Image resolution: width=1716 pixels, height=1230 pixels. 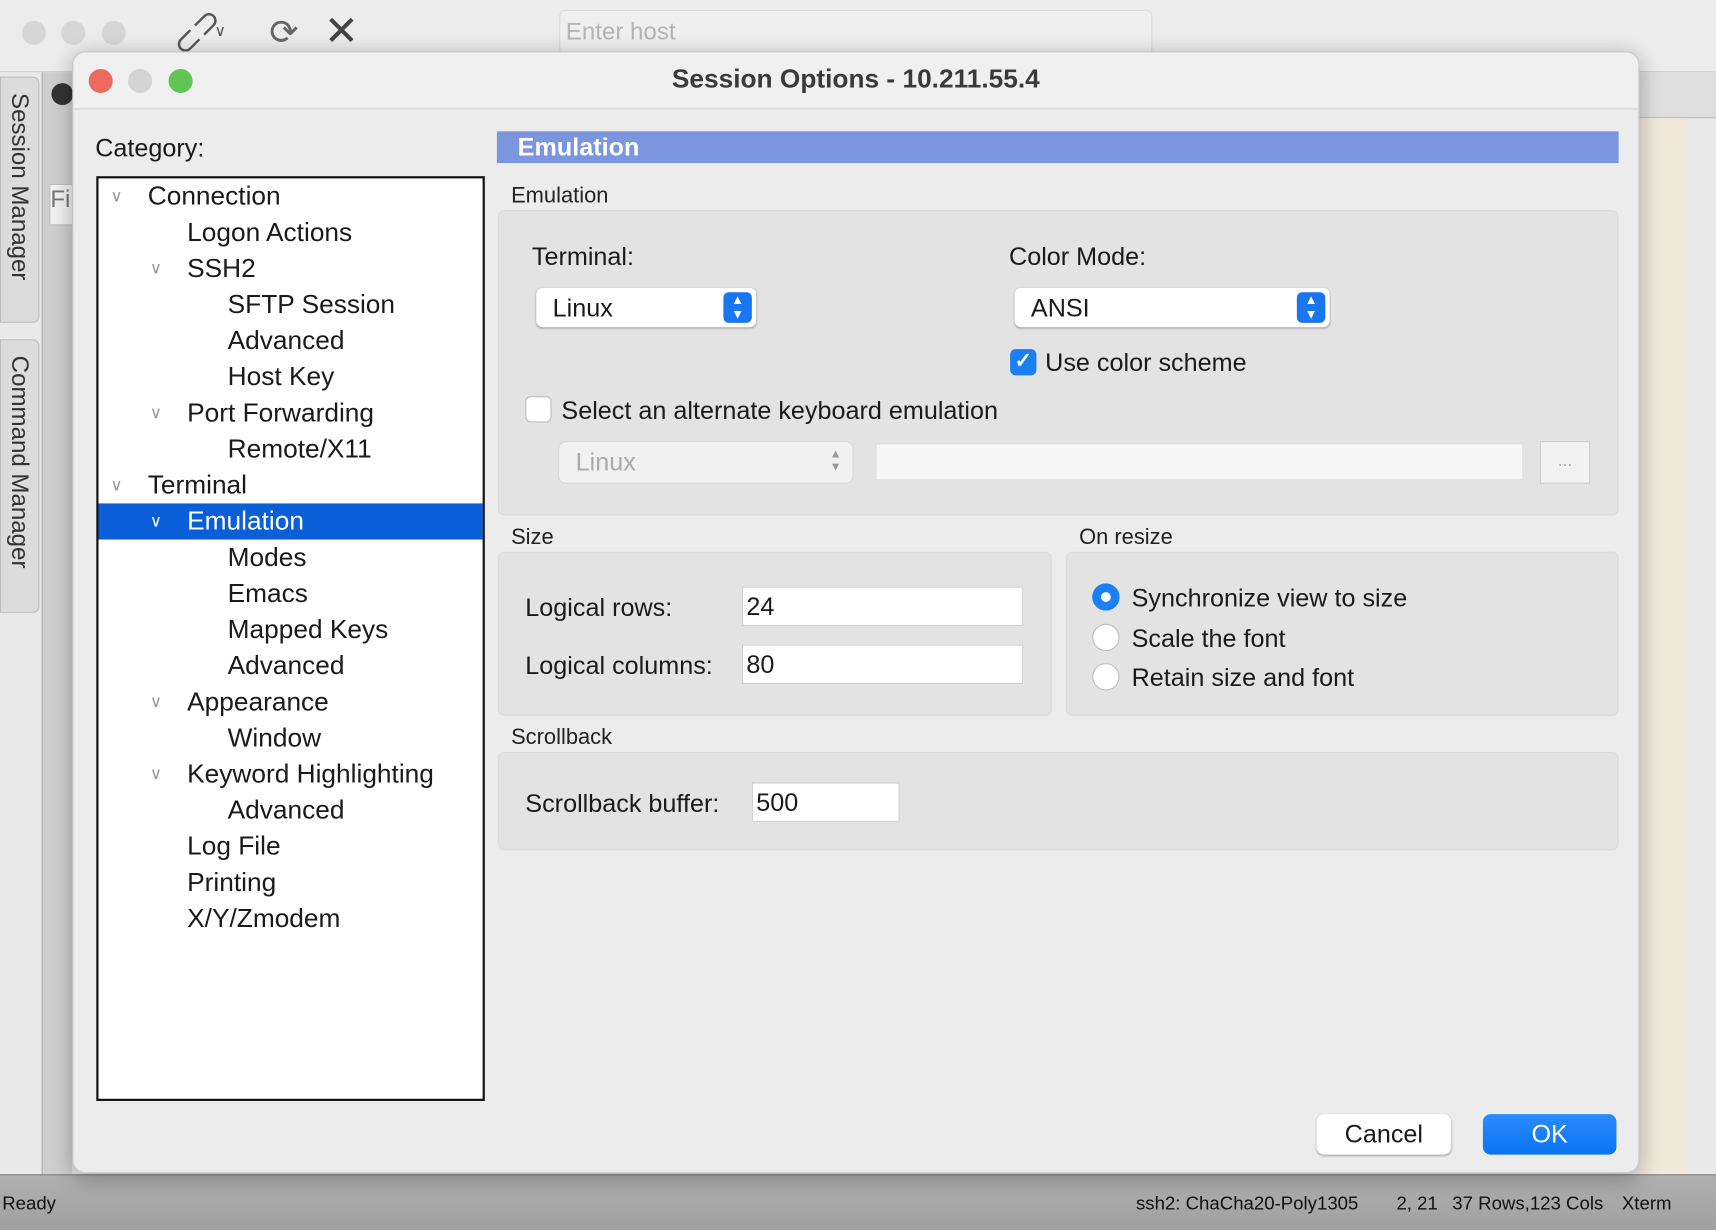 I want to click on tree-item: ∨ Appearance, so click(x=290, y=702).